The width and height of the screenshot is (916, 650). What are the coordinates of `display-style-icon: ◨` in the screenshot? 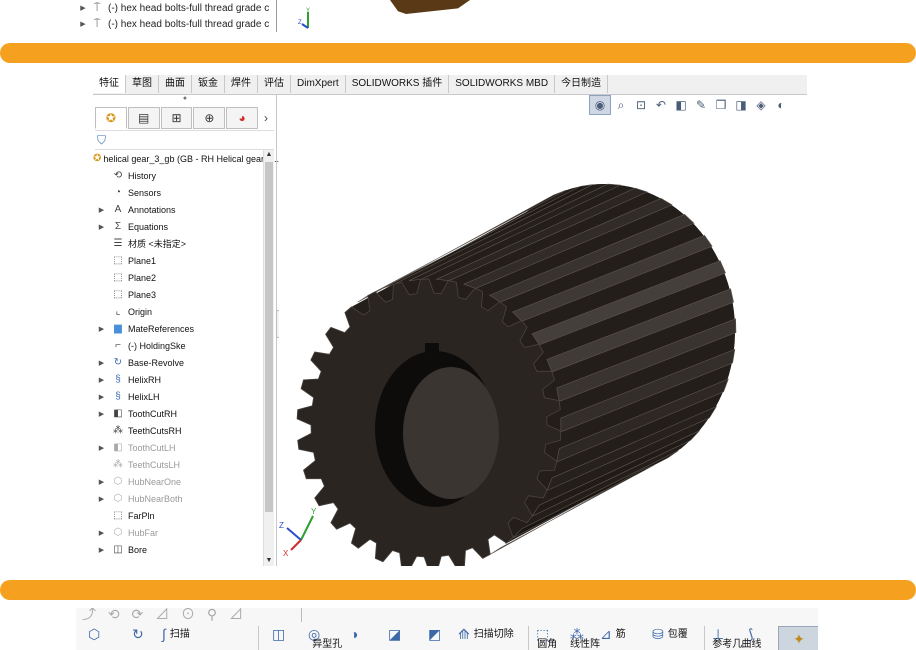 It's located at (741, 105).